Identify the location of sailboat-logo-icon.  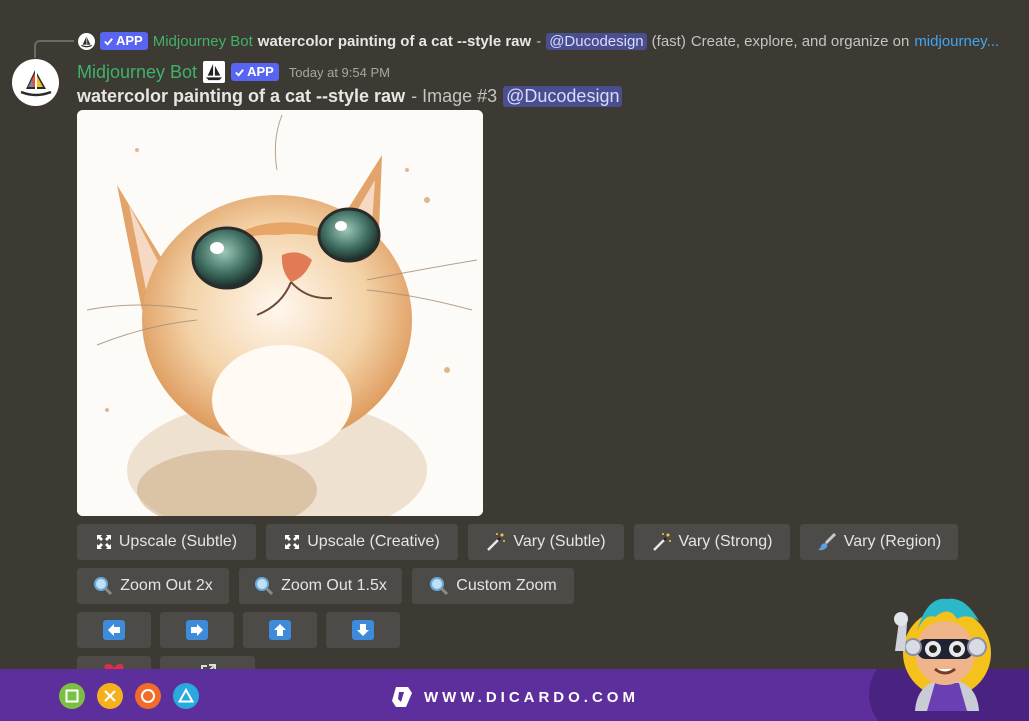
(35, 82).